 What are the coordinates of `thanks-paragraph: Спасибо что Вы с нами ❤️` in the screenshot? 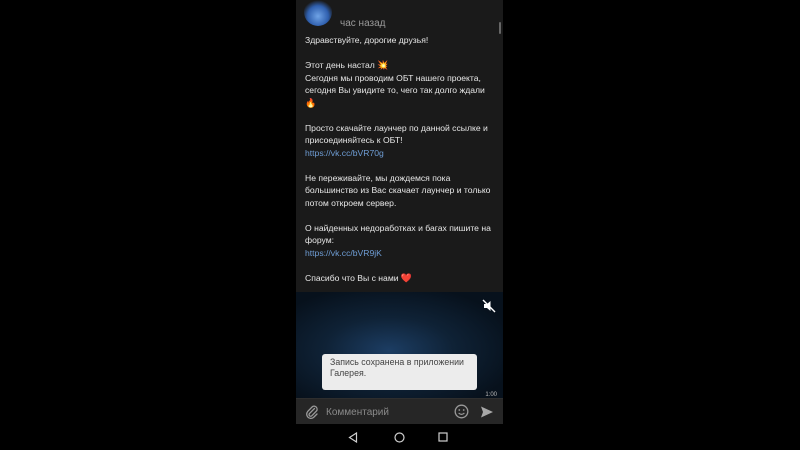 It's located at (400, 278).